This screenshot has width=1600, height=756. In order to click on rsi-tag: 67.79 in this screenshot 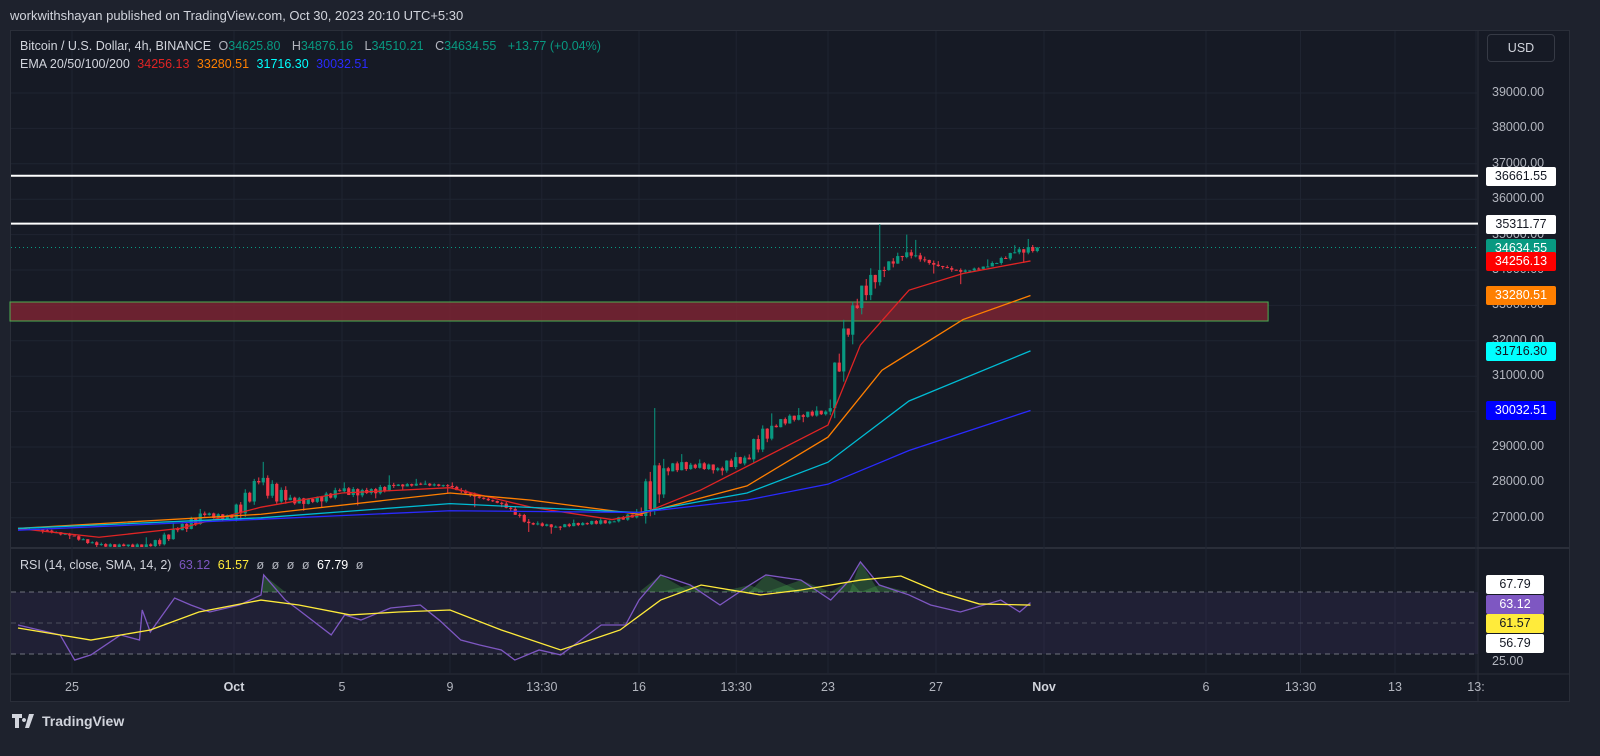, I will do `click(1515, 584)`.